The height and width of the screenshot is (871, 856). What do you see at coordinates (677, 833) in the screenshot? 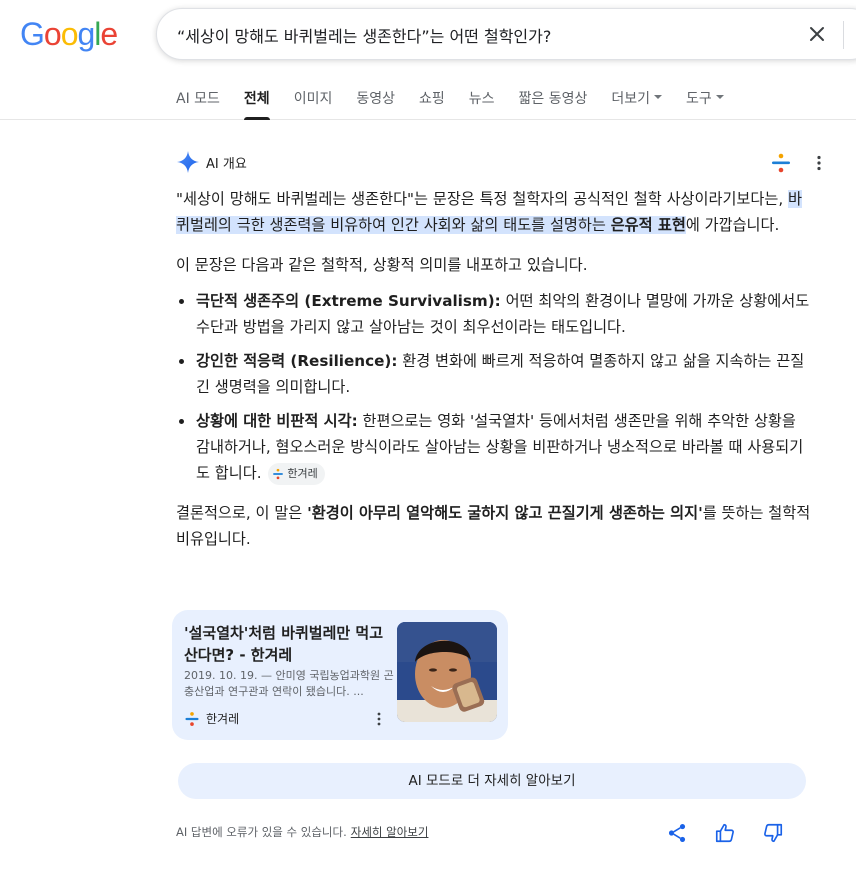
I see `share-icon` at bounding box center [677, 833].